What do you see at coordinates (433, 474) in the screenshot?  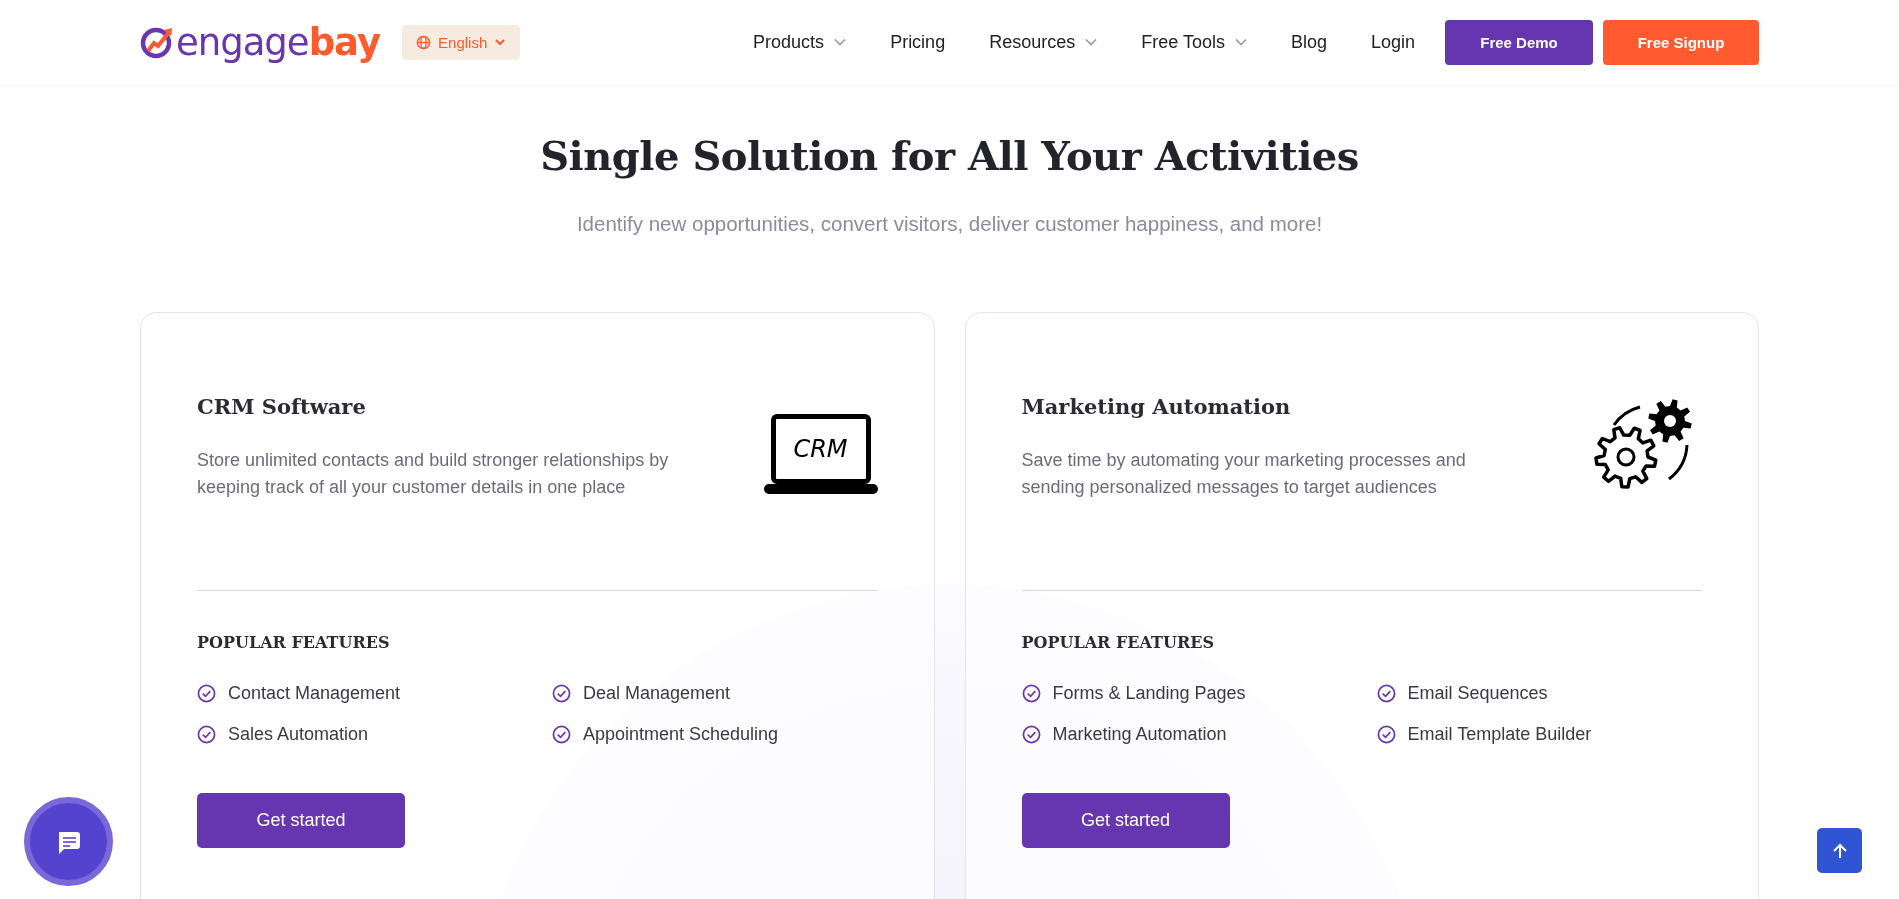 I see `card-description: Store unlimited contacts and build stronger relationships by keeping track of all your customer details in one place` at bounding box center [433, 474].